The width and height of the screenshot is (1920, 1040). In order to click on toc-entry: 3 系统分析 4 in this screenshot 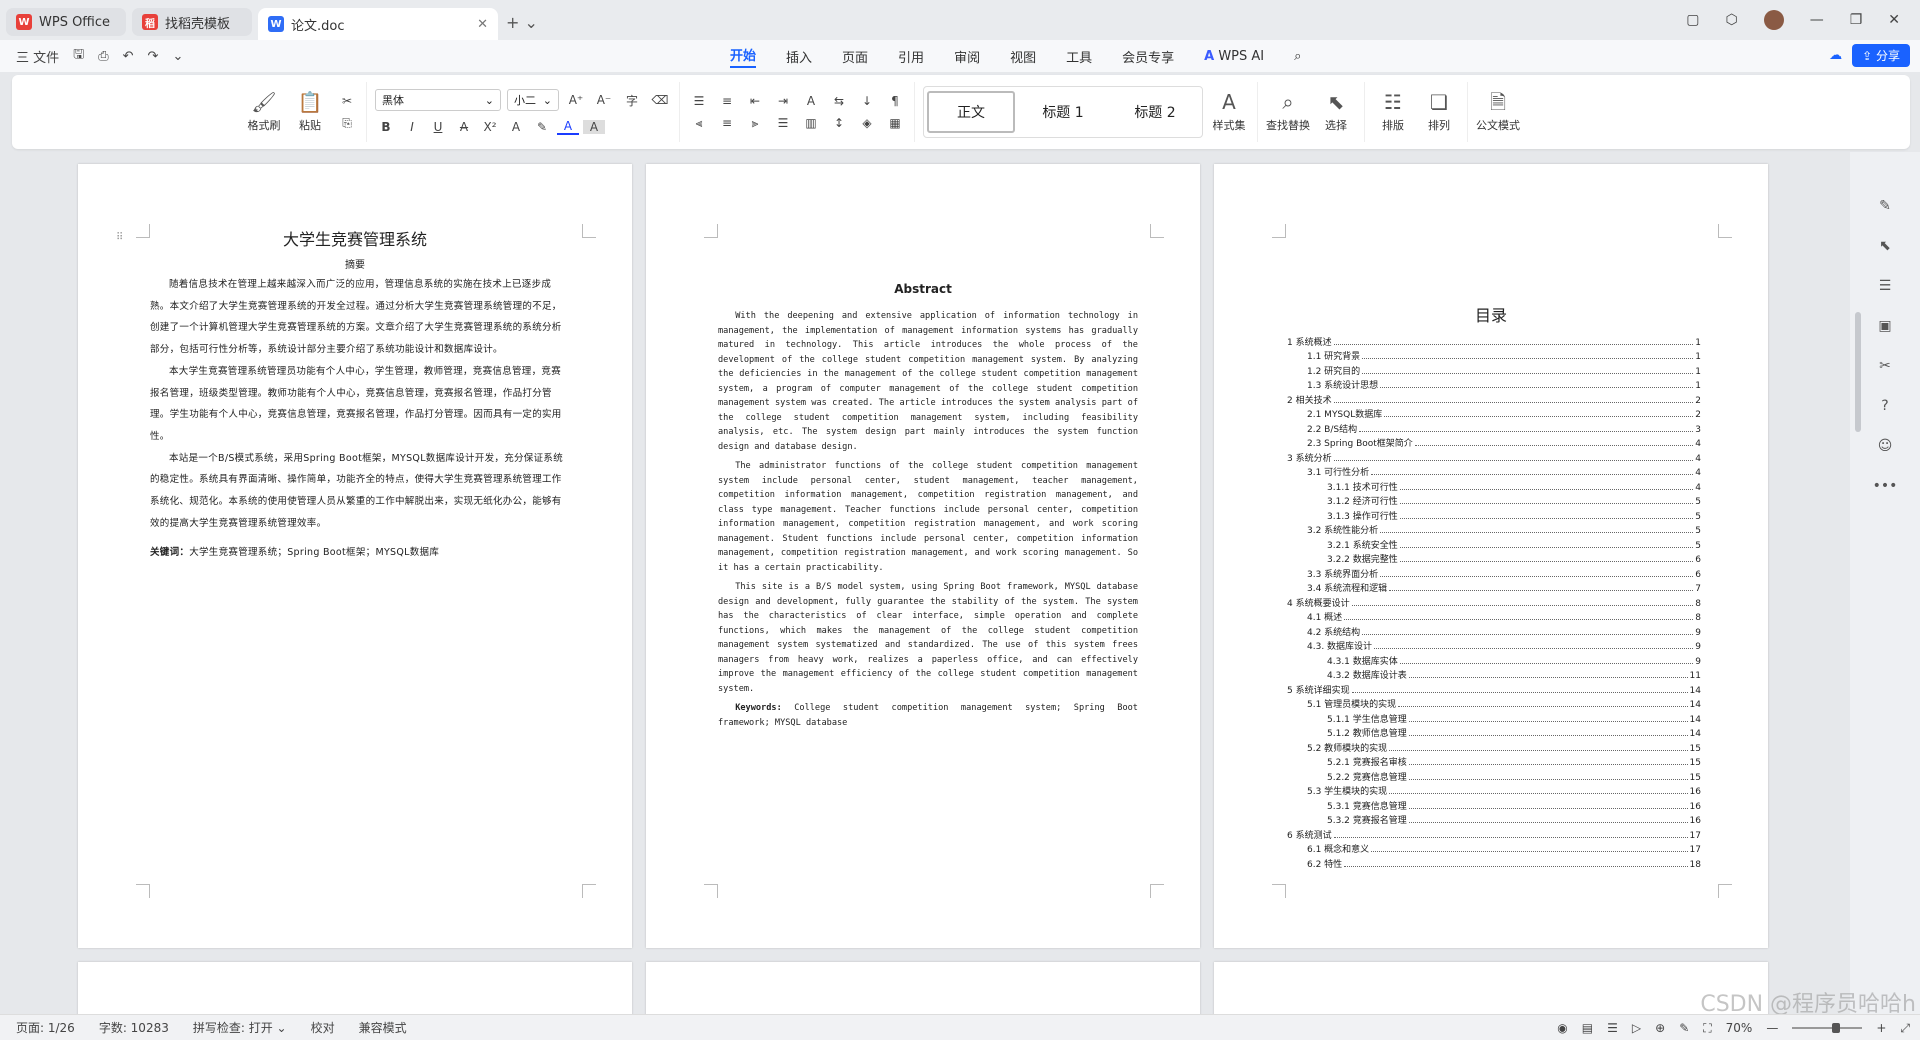, I will do `click(1494, 456)`.